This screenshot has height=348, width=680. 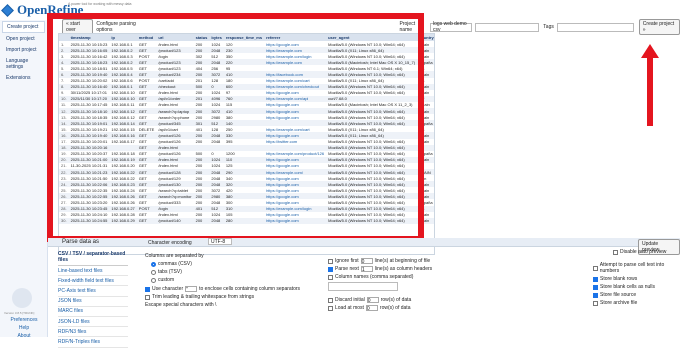 I want to click on table-cell: 192.168.0.2, so click(x=123, y=62).